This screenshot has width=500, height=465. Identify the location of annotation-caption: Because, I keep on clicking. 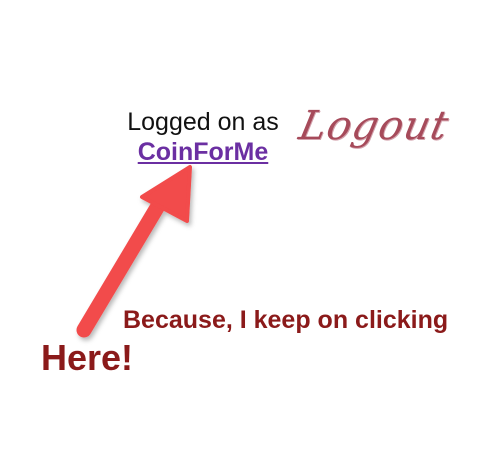
(286, 320).